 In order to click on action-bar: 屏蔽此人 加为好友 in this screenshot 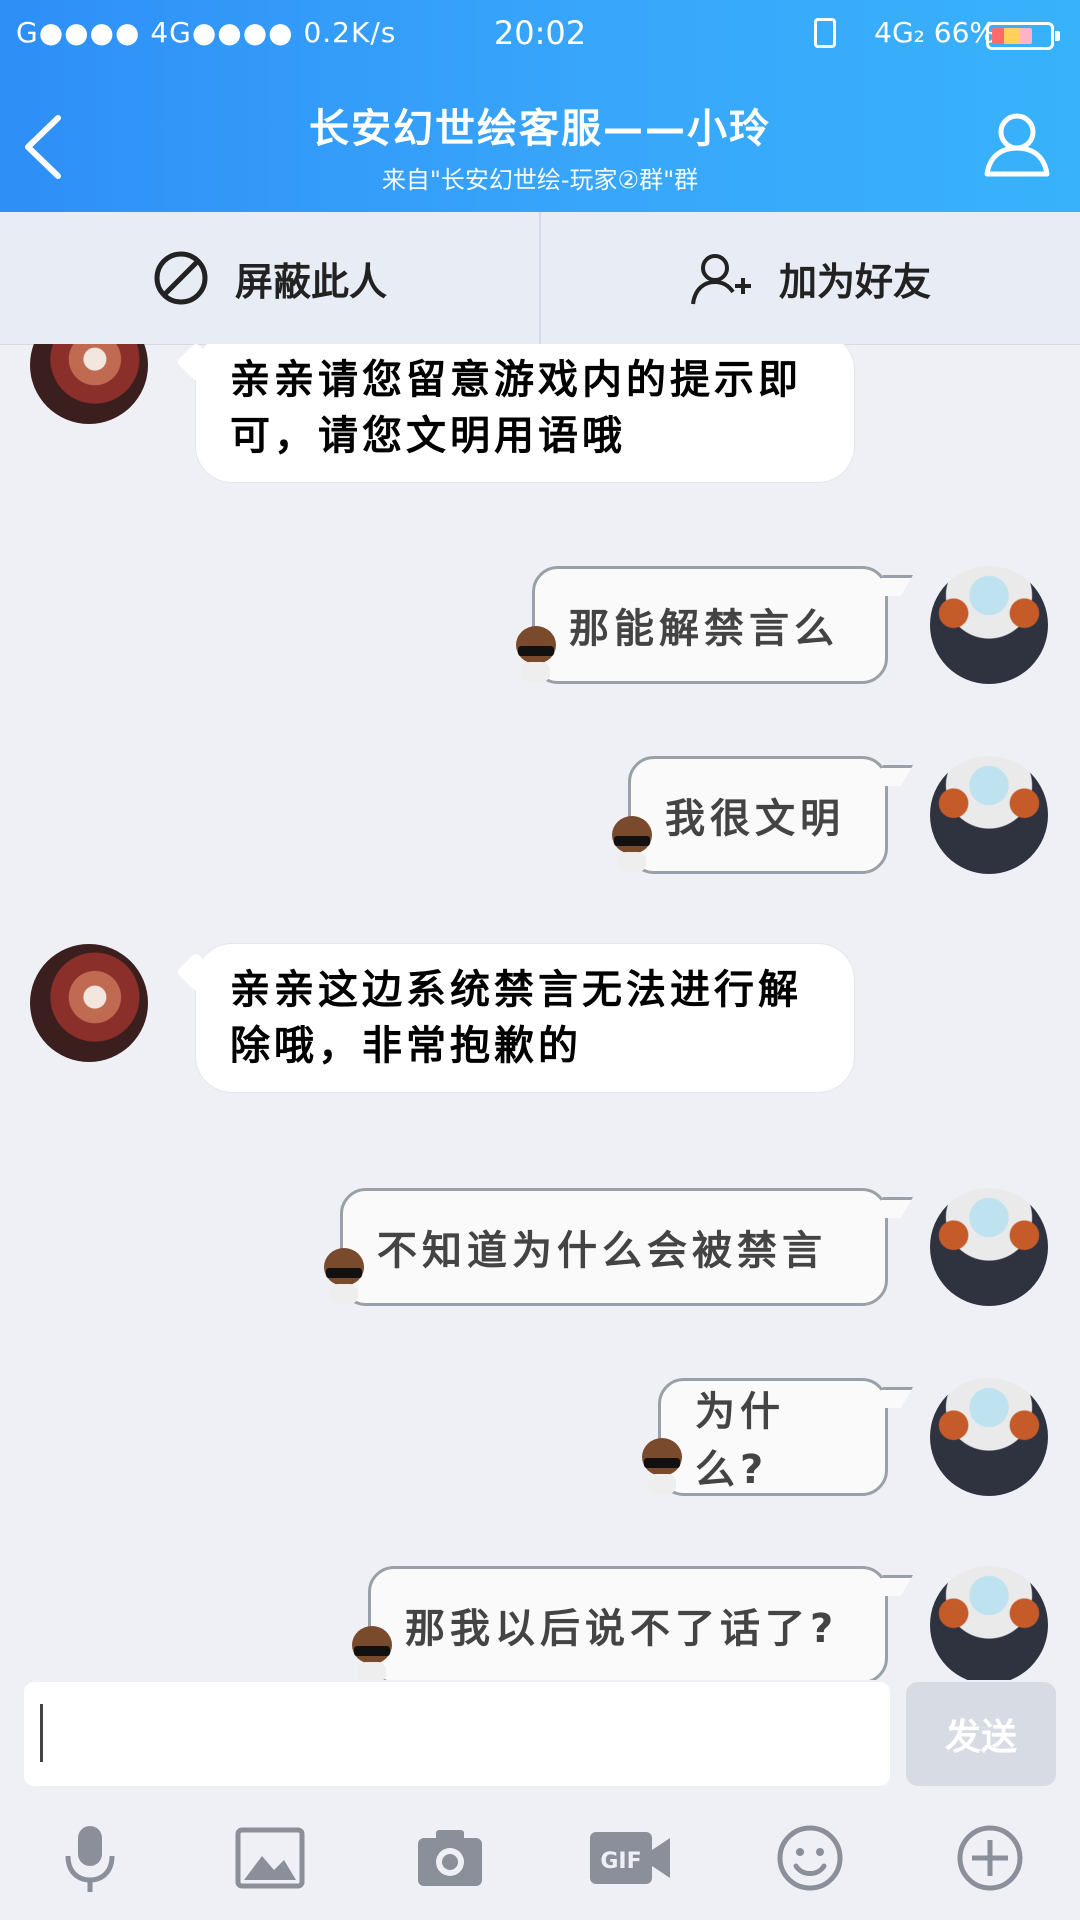, I will do `click(540, 278)`.